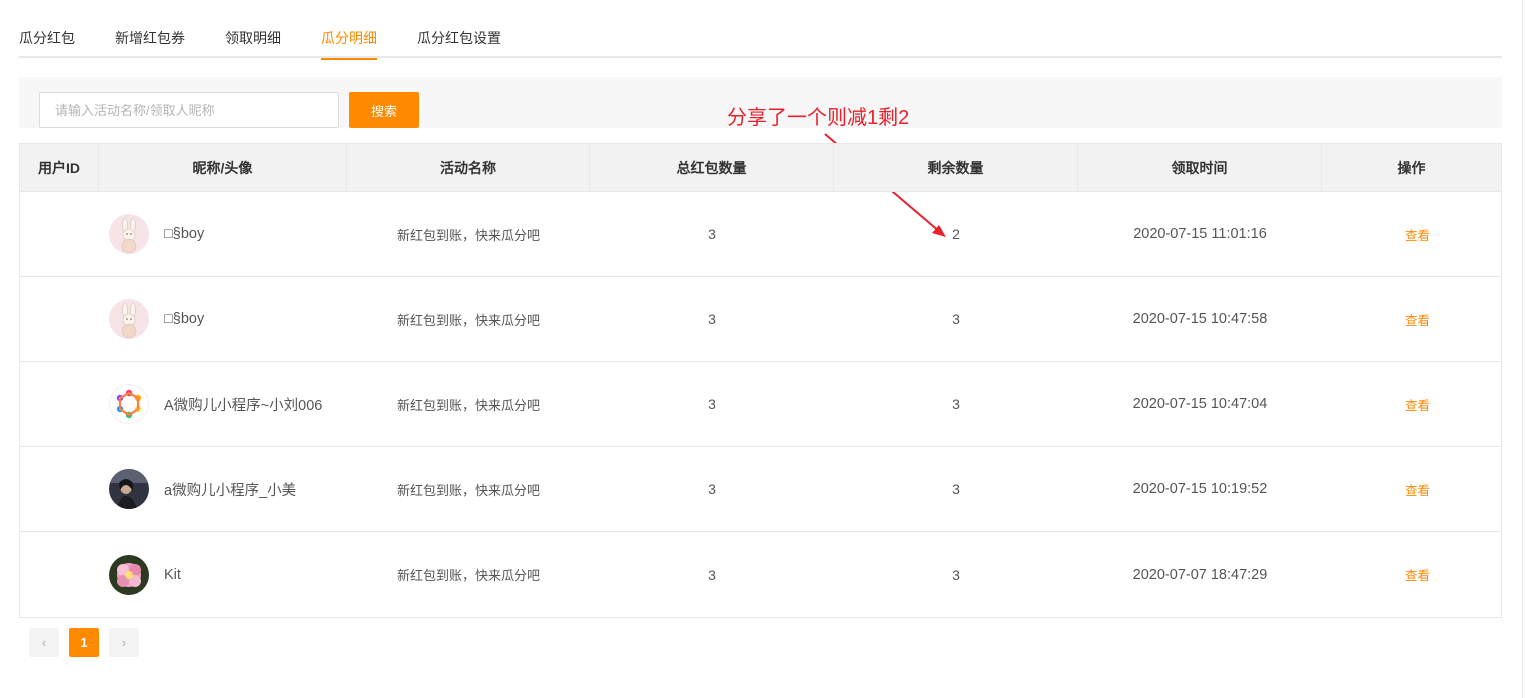 The image size is (1525, 698). Describe the element at coordinates (189, 110) in the screenshot. I see `search-input` at that location.